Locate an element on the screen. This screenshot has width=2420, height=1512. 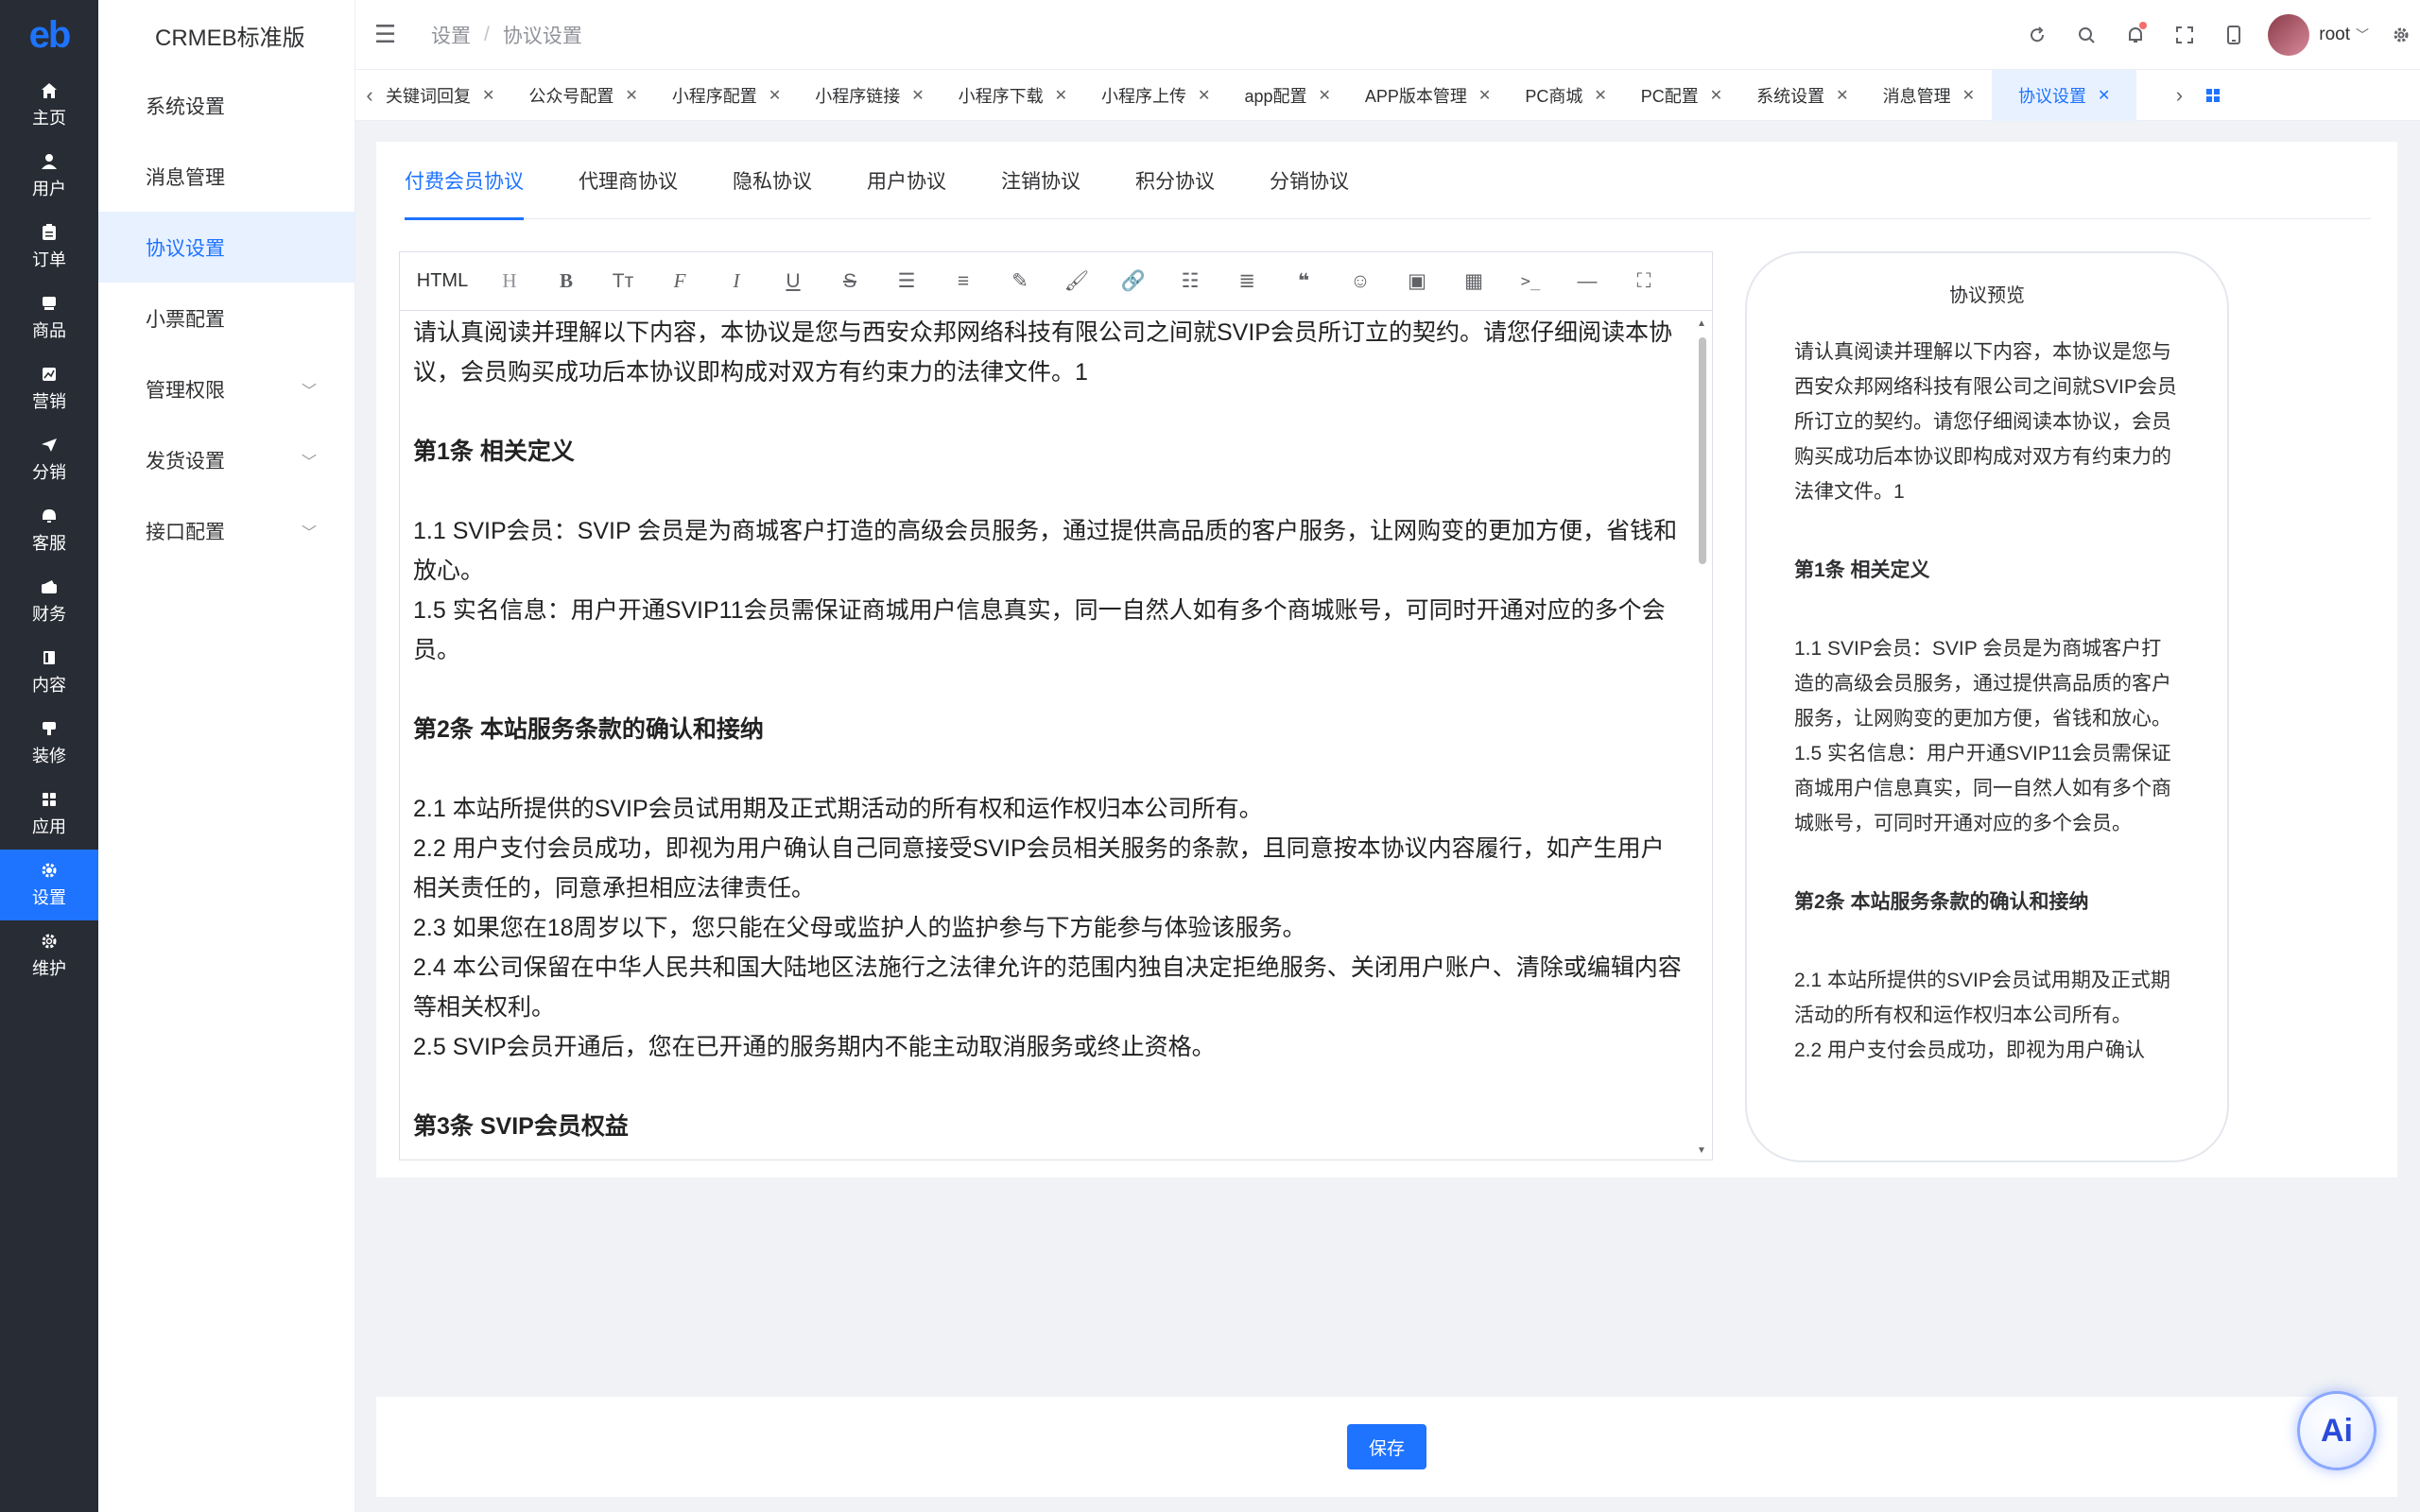
background-color-icon: 🖌 is located at coordinates (1076, 281).